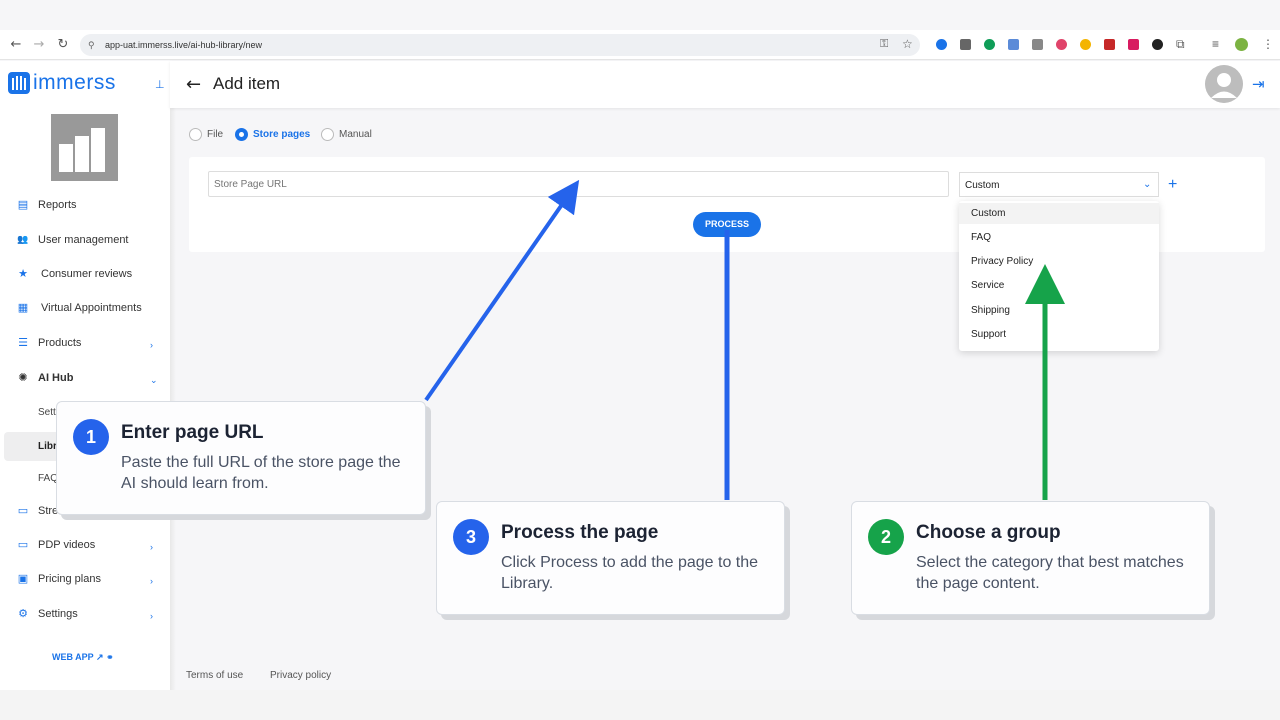 Image resolution: width=1280 pixels, height=720 pixels. I want to click on callout-title: Choose a group, so click(988, 532).